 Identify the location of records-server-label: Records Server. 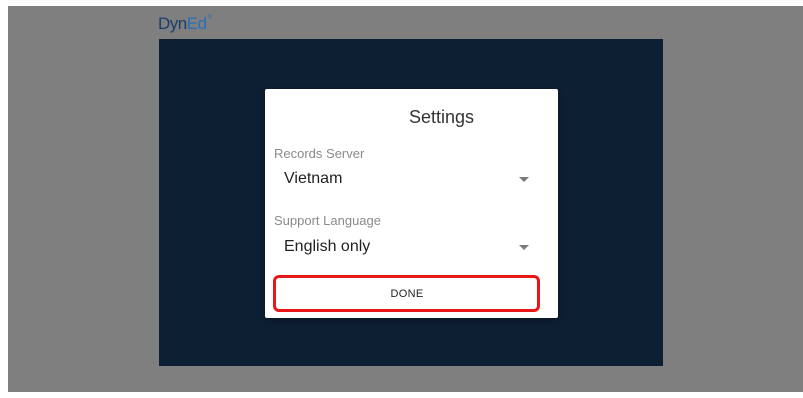
(319, 153).